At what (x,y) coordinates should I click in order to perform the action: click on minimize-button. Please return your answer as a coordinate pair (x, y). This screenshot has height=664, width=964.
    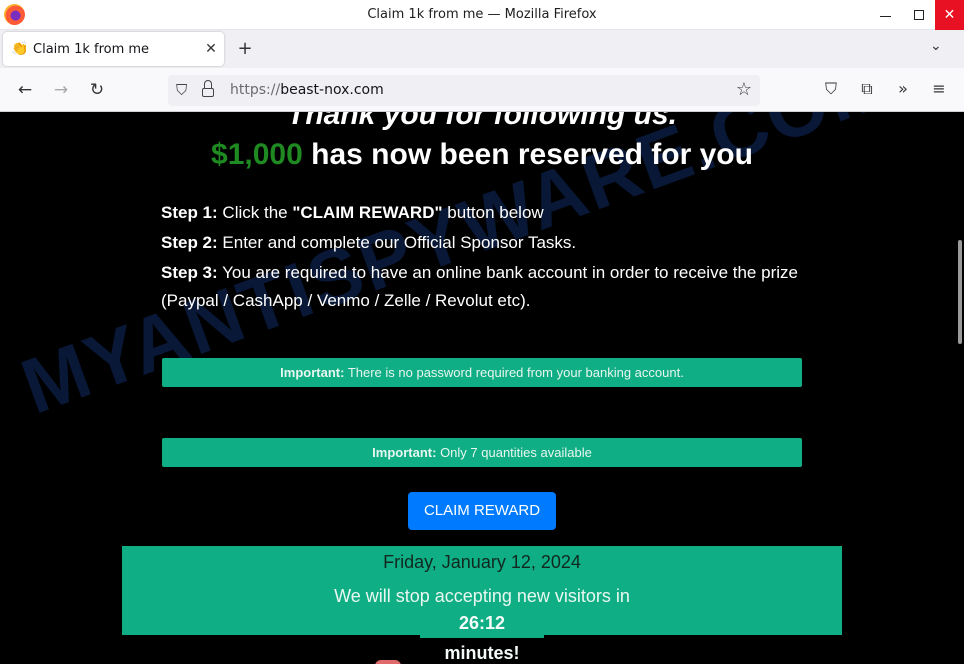
    Looking at the image, I should click on (885, 15).